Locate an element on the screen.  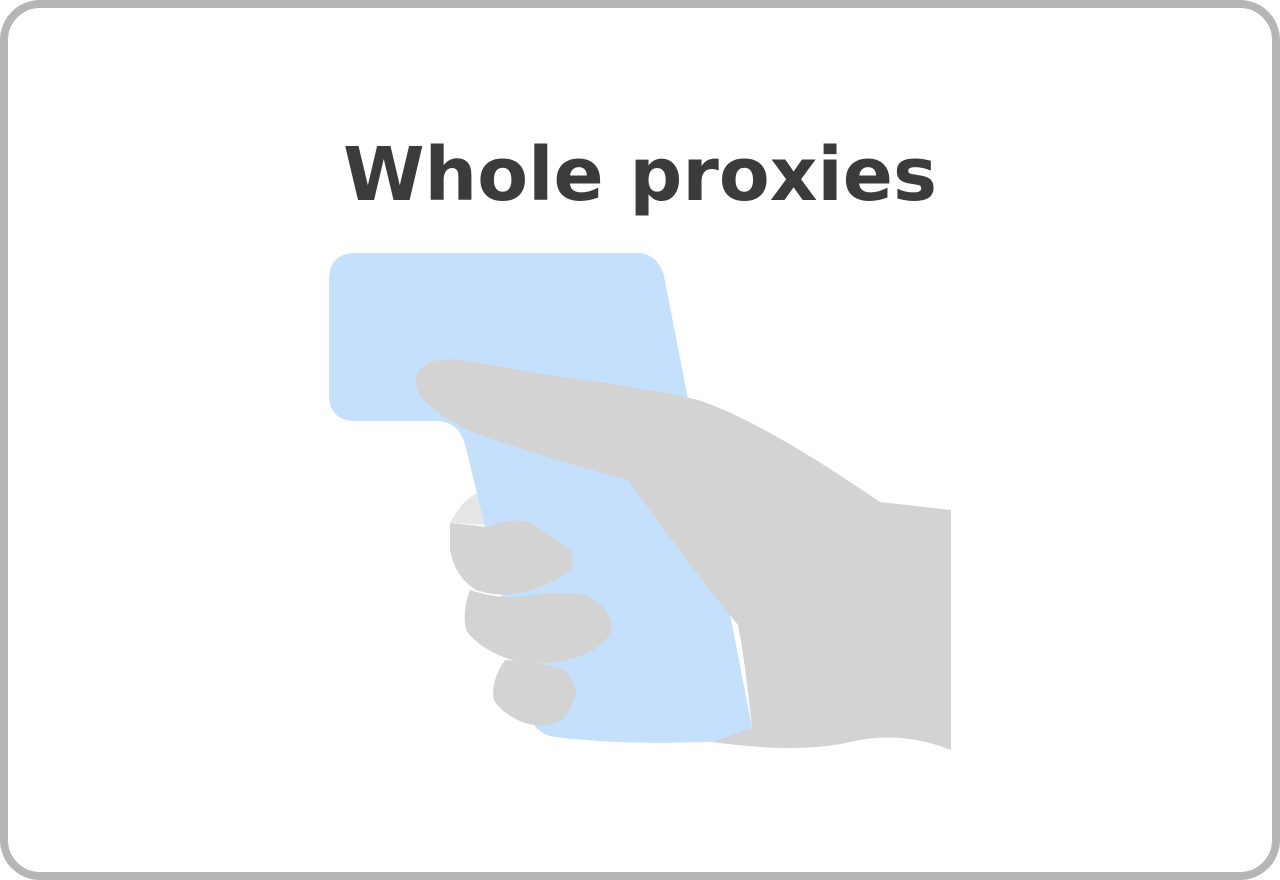
finger-bottom-icon is located at coordinates (534, 693).